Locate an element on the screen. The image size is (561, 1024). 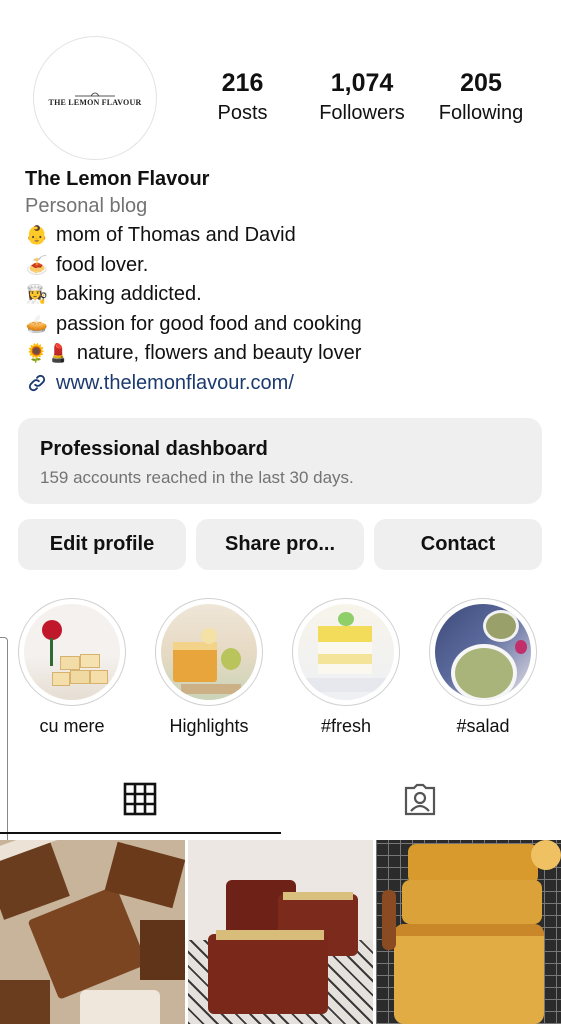
bio-line: 🌻💄 nature, flowers and beauty lover is located at coordinates (285, 354).